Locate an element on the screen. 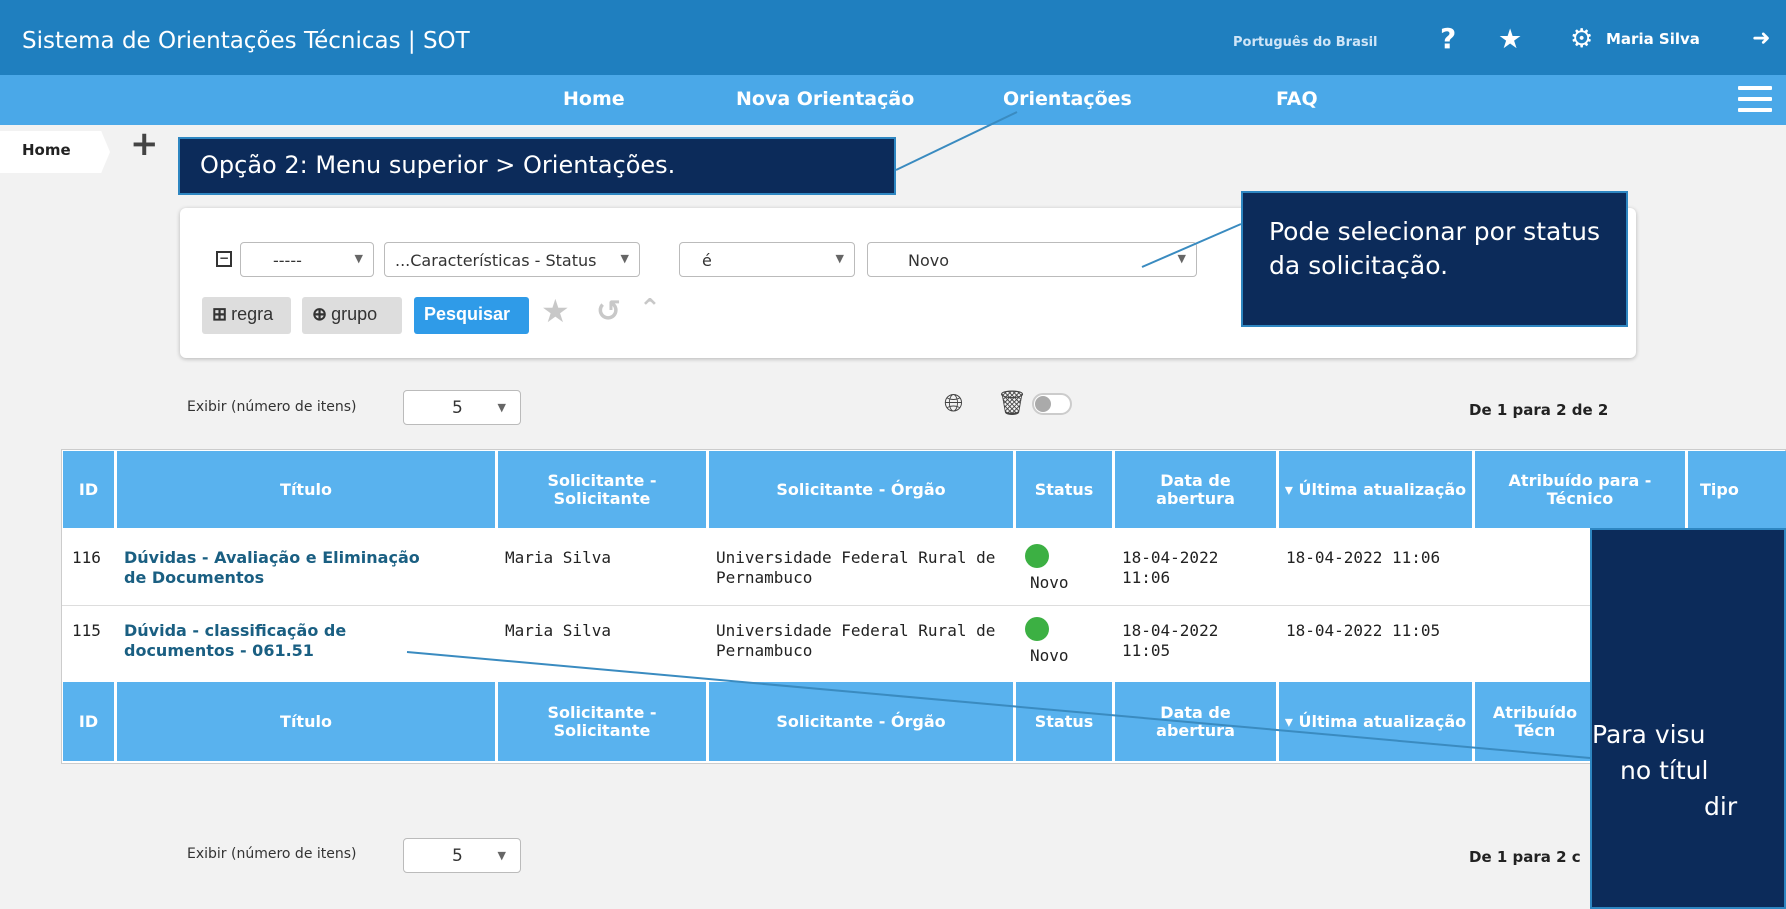 This screenshot has height=909, width=1786. pagination-info: De 1 para 2 de 2 is located at coordinates (1539, 410).